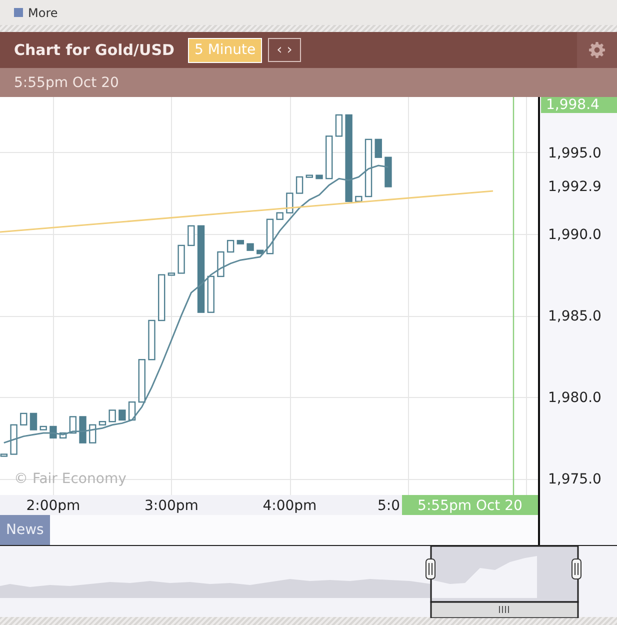 The width and height of the screenshot is (617, 625). What do you see at coordinates (575, 187) in the screenshot?
I see `last-price-label: 1,992.9` at bounding box center [575, 187].